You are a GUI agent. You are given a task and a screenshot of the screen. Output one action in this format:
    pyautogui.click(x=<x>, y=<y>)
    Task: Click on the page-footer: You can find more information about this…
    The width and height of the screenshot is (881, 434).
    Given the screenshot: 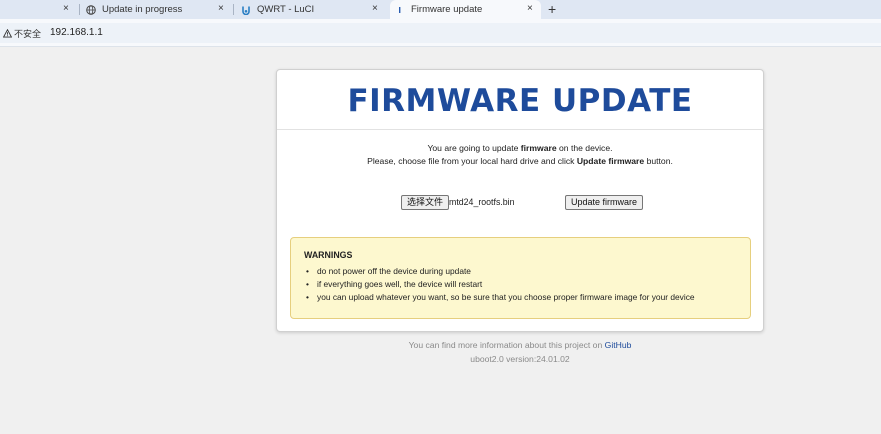 What is the action you would take?
    pyautogui.click(x=520, y=352)
    